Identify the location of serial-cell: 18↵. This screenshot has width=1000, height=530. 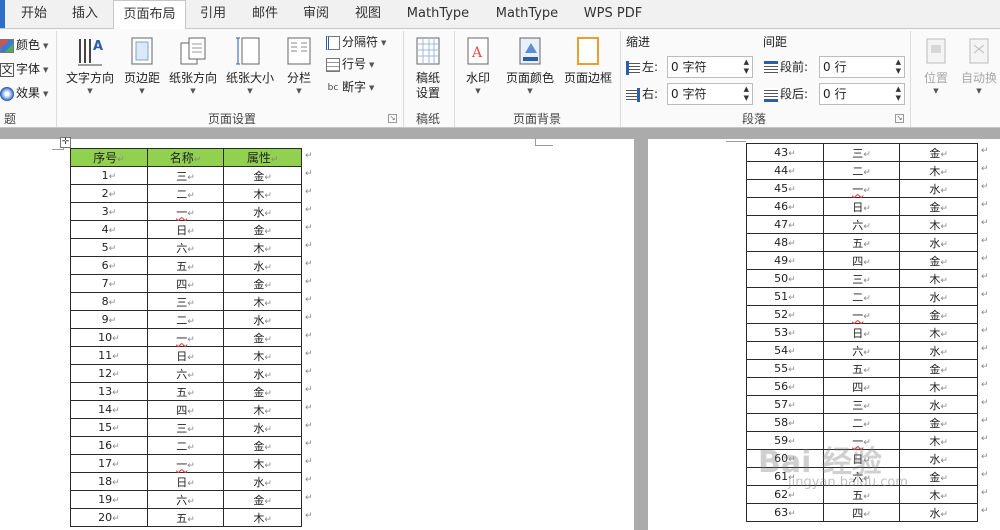
(109, 481).